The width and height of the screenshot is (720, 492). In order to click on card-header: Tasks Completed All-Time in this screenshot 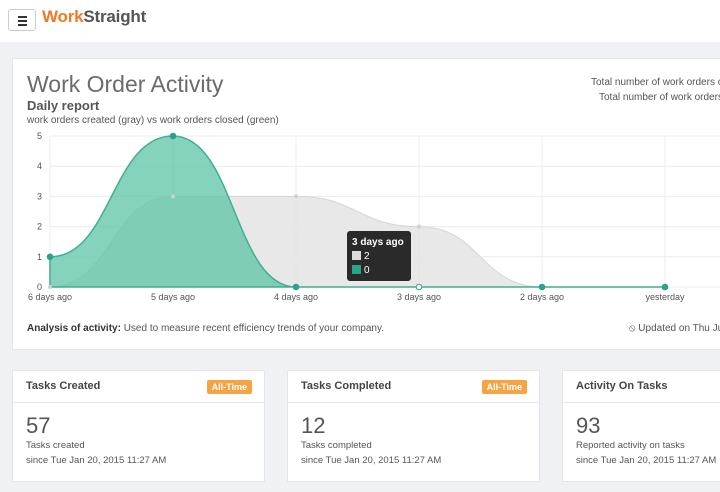, I will do `click(413, 387)`.